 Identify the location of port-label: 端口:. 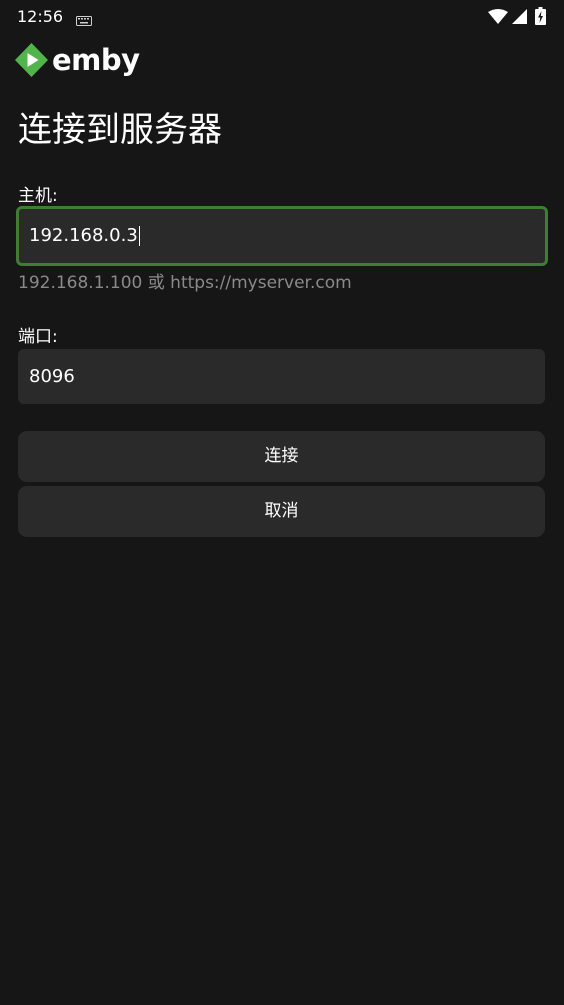
(38, 337).